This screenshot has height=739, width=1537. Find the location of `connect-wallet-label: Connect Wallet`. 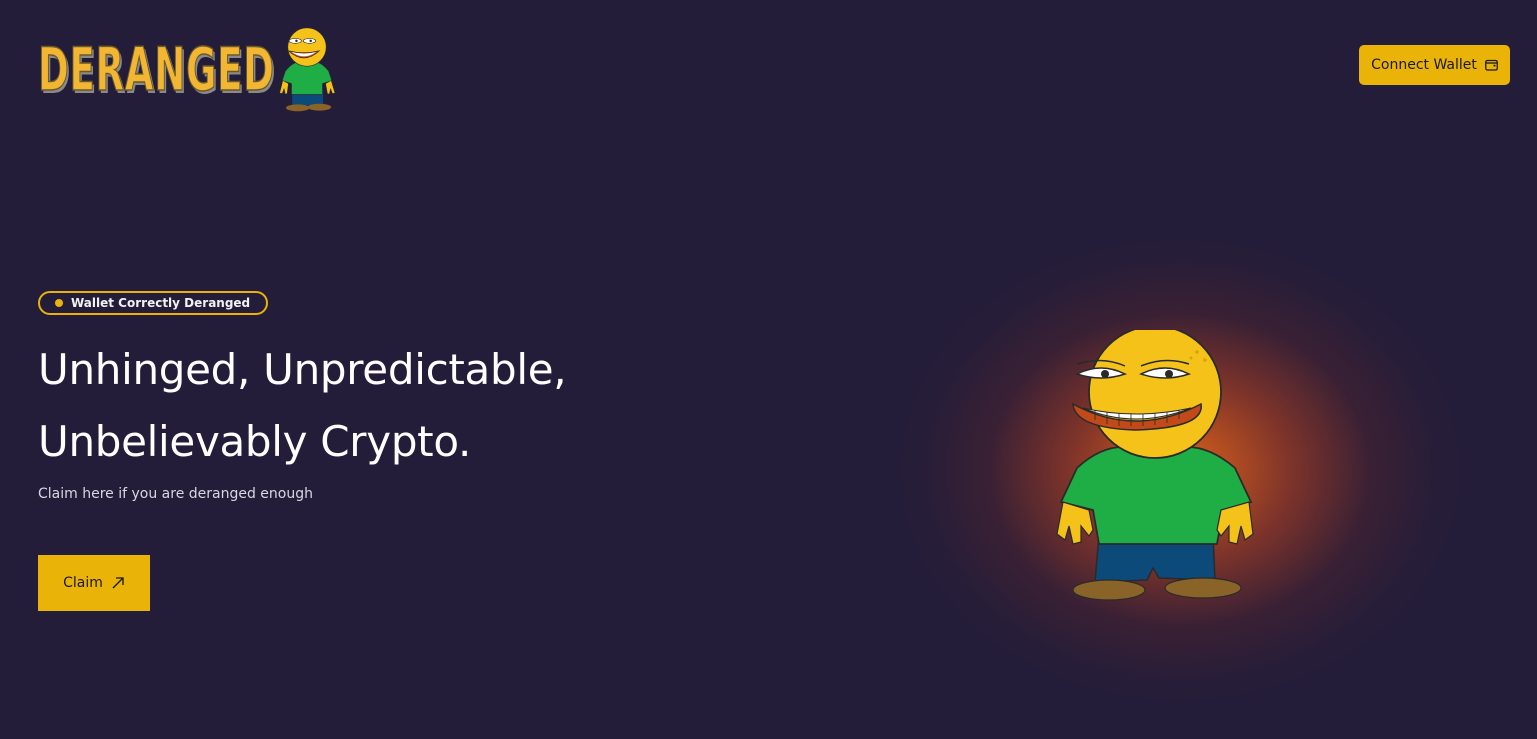

connect-wallet-label: Connect Wallet is located at coordinates (1424, 65).